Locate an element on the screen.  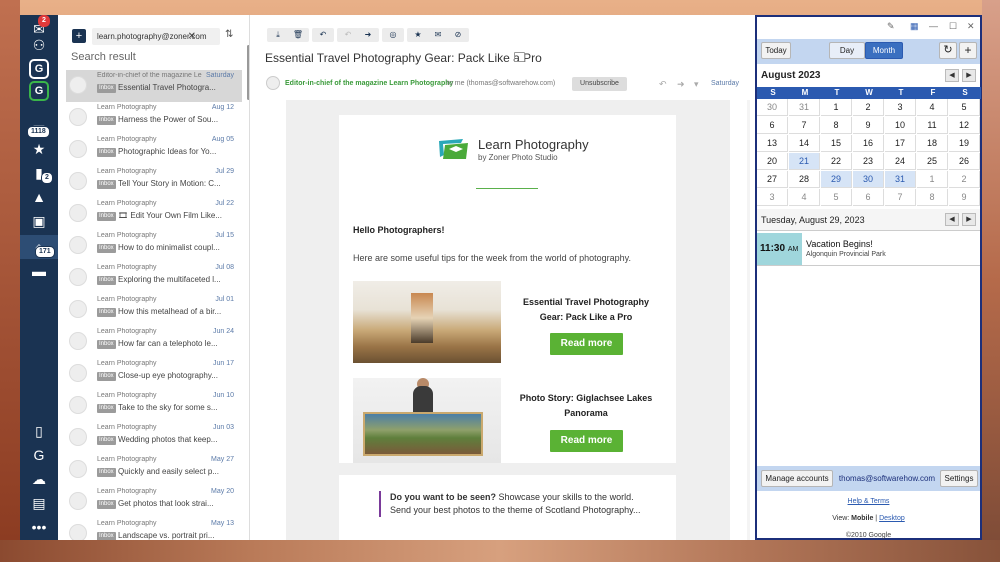
google-account-icon: G is located at coordinates (39, 69).